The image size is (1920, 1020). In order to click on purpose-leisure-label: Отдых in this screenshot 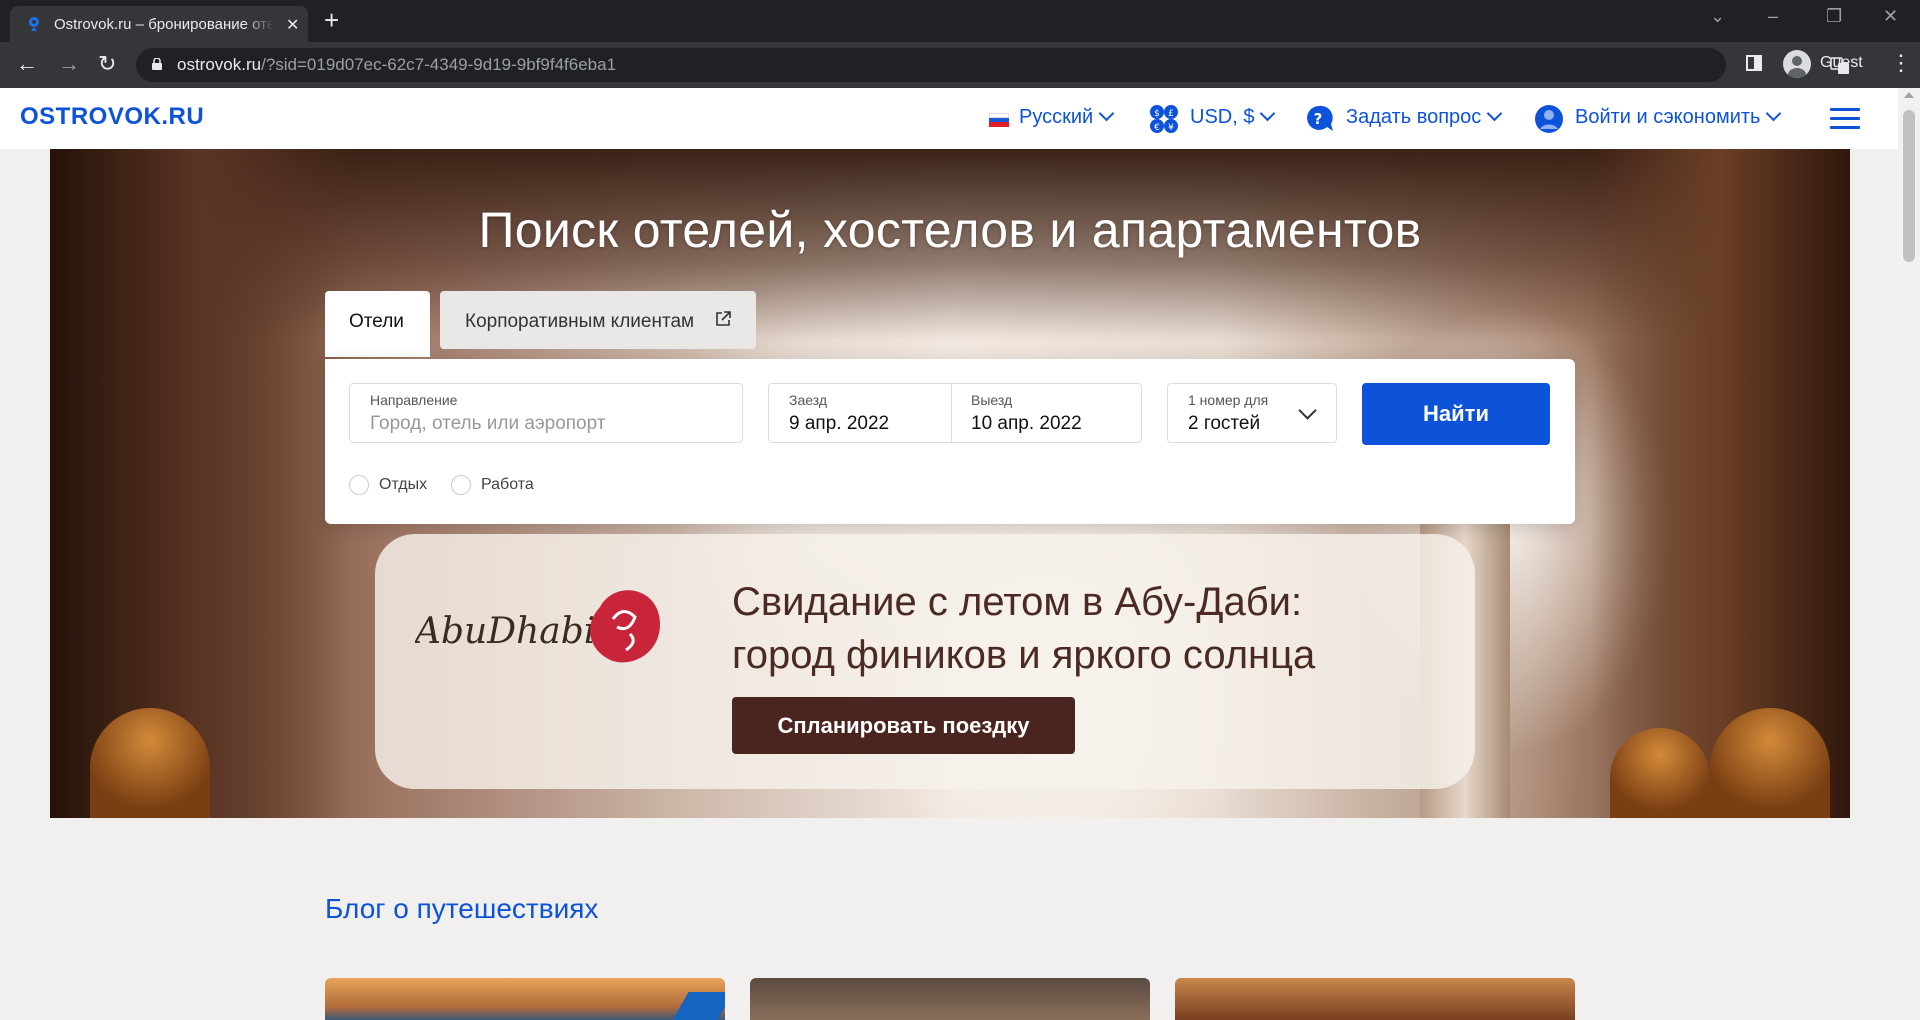, I will do `click(403, 484)`.